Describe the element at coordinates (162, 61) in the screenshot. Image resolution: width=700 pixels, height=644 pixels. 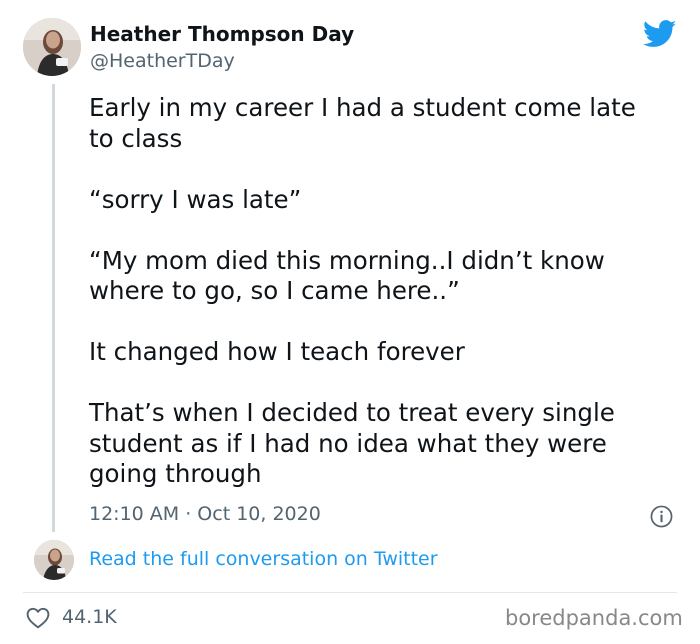
I see `author-handle: @HeatherTDay` at that location.